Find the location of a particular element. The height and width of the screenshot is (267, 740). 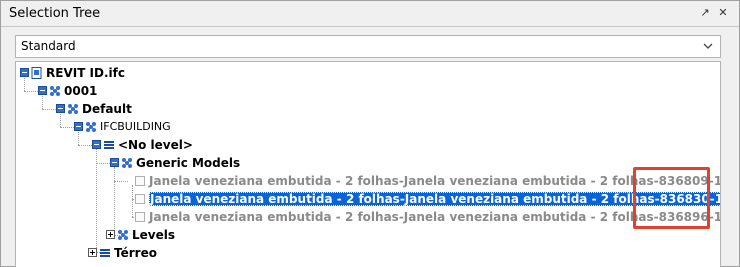

tree-node-label: REVIT ID.ifc is located at coordinates (85, 72).